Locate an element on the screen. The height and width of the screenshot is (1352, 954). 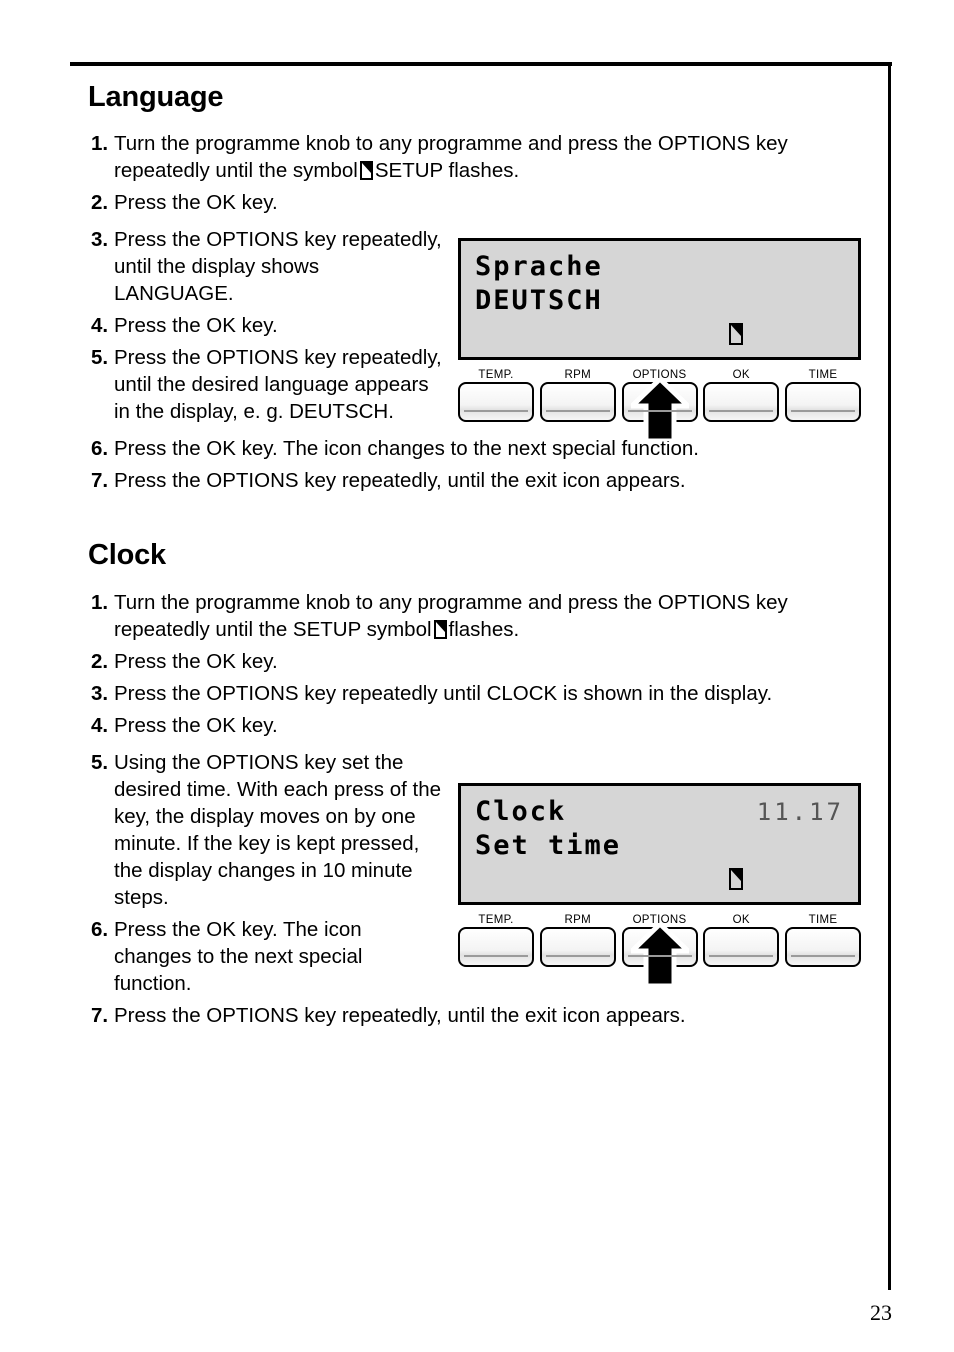
page-number: 23 is located at coordinates (881, 1312).